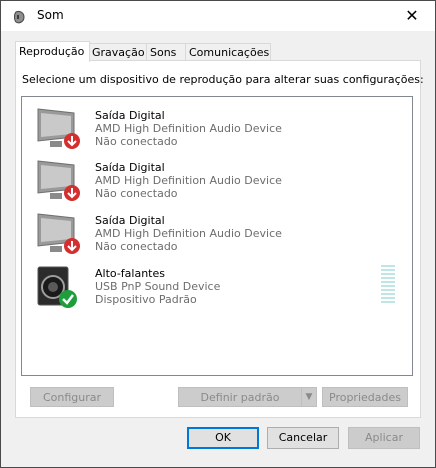 The height and width of the screenshot is (468, 436). Describe the element at coordinates (146, 299) in the screenshot. I see `device-status: Dispositivo Padrão` at that location.